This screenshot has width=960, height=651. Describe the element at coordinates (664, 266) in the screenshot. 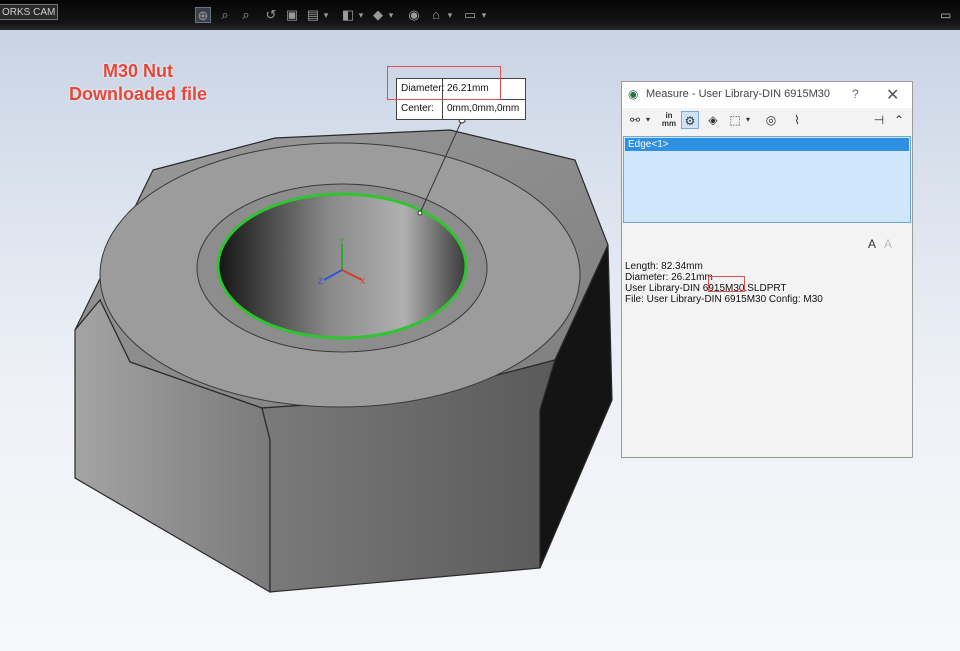

I see `result-length: Length: 82.34mm` at that location.